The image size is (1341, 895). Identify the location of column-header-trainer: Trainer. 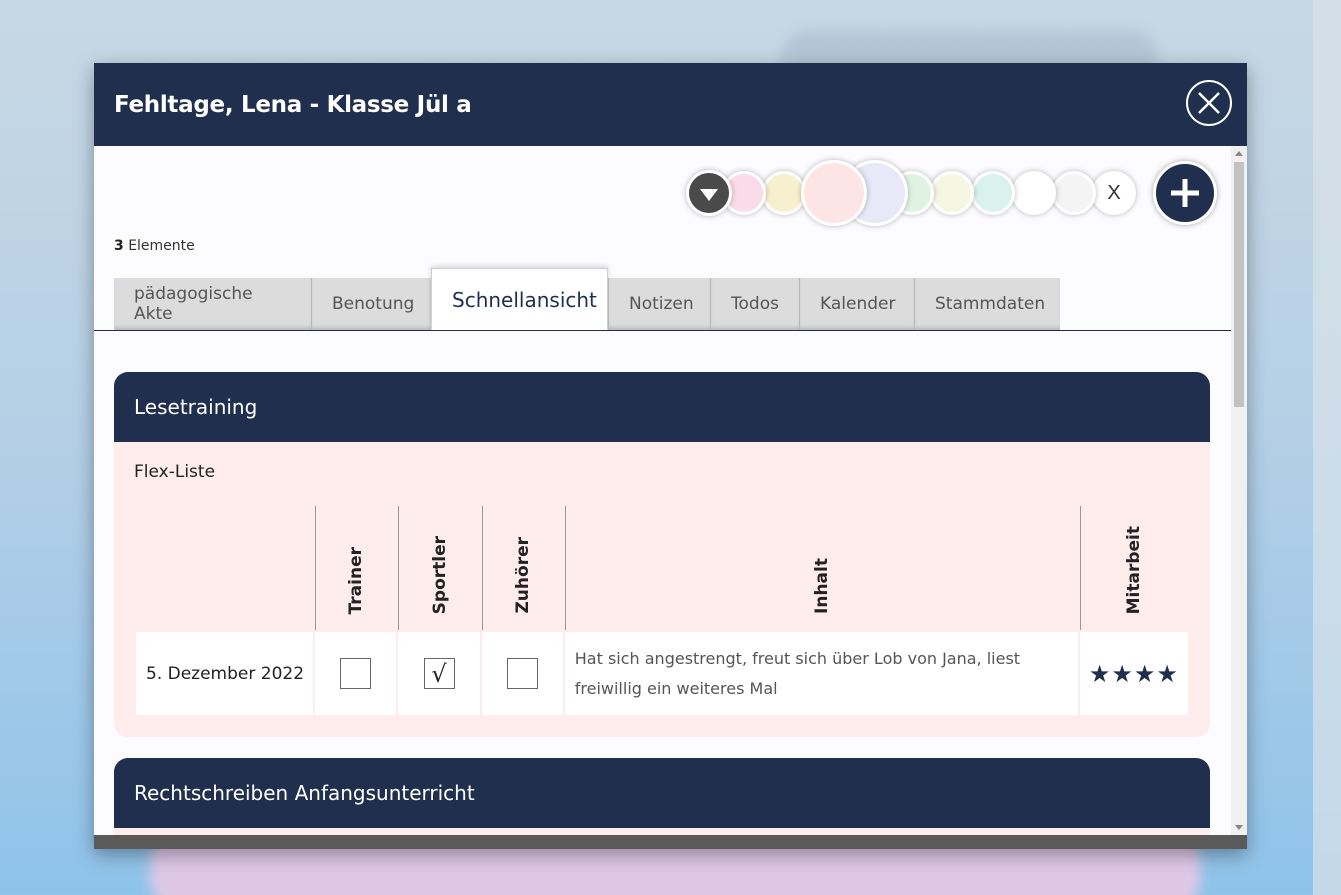
(355, 568).